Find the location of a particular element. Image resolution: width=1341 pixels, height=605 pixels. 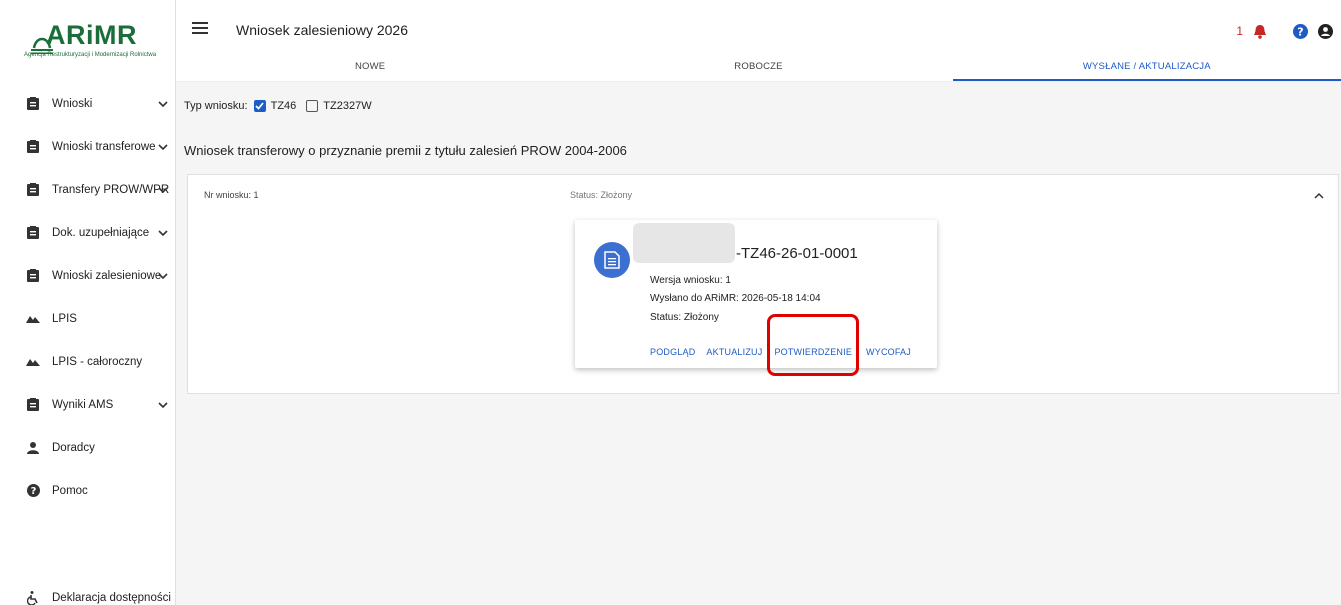

tz46-label: TZ46 is located at coordinates (283, 106).